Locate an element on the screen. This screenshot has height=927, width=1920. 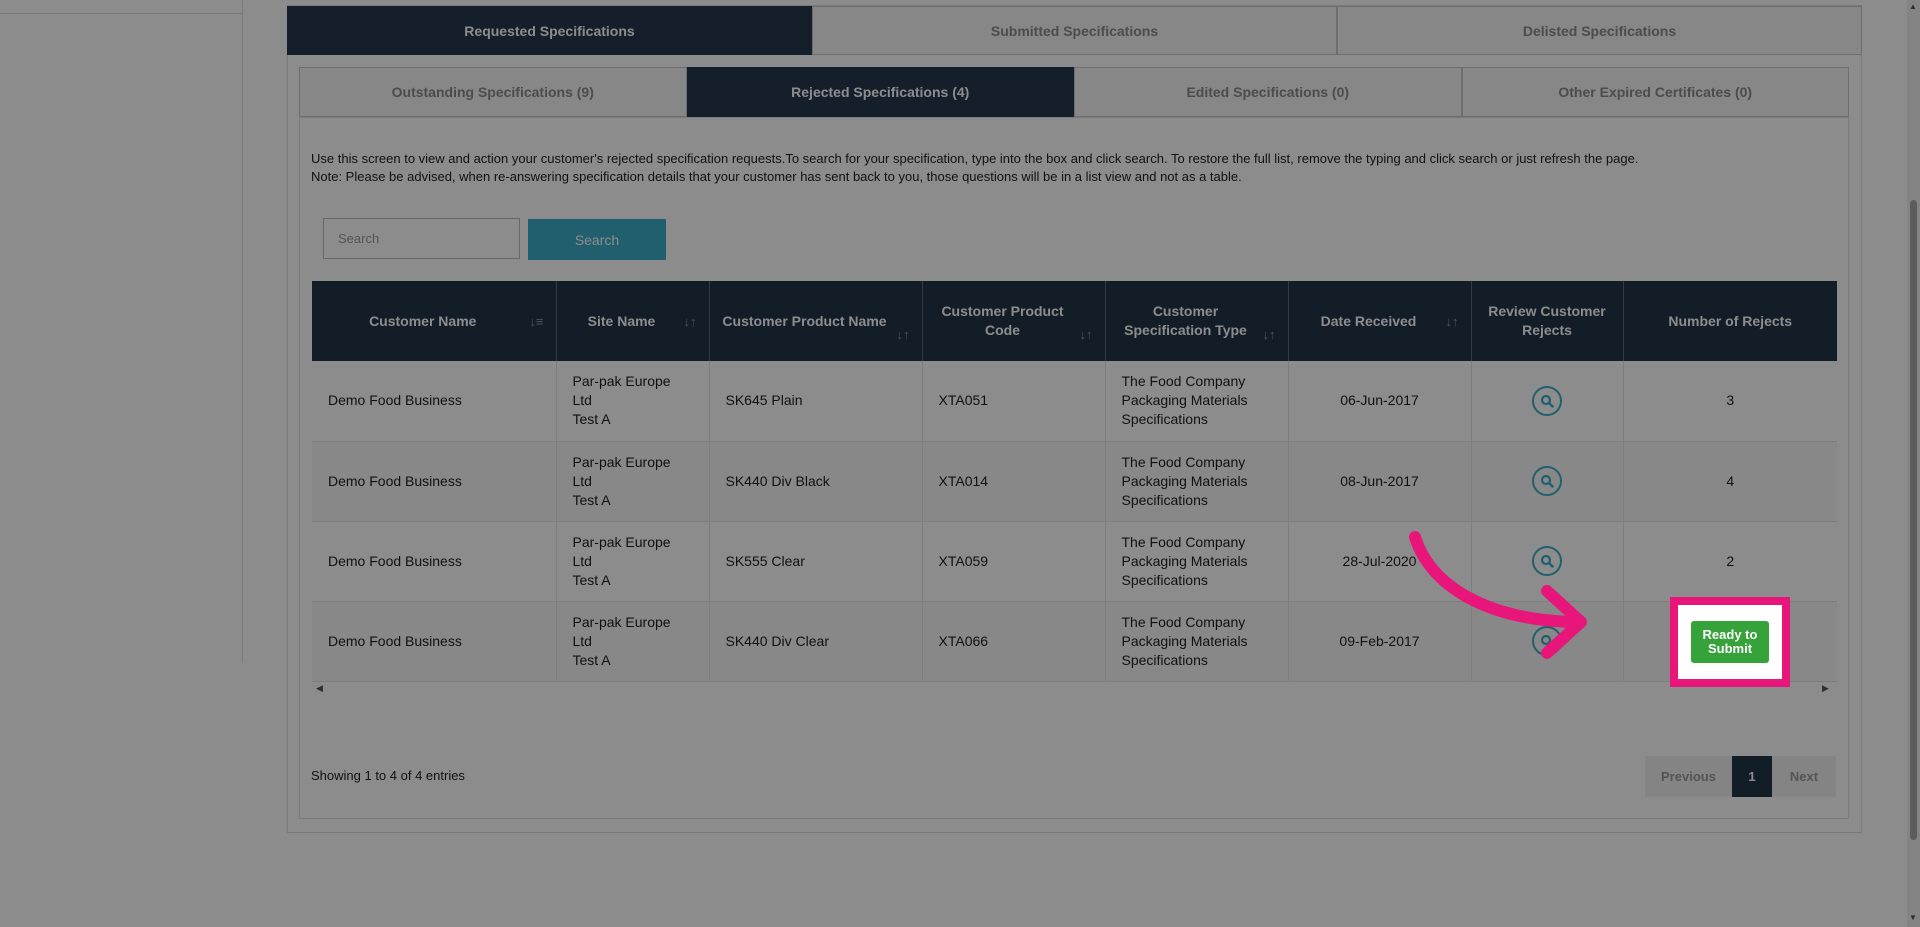
curved-arrow-icon is located at coordinates (1498, 595).